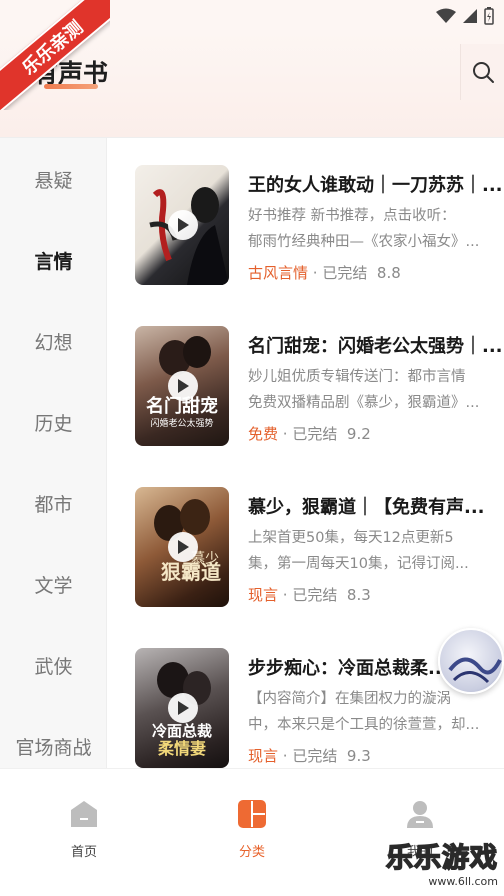  I want to click on promo-ribbon: 乐乐亲测, so click(55, 55).